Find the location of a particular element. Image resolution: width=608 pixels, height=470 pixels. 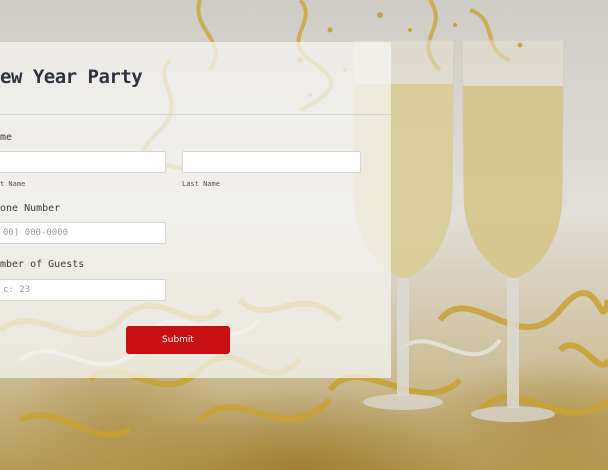

guests-input: c: 23 is located at coordinates (83, 290).